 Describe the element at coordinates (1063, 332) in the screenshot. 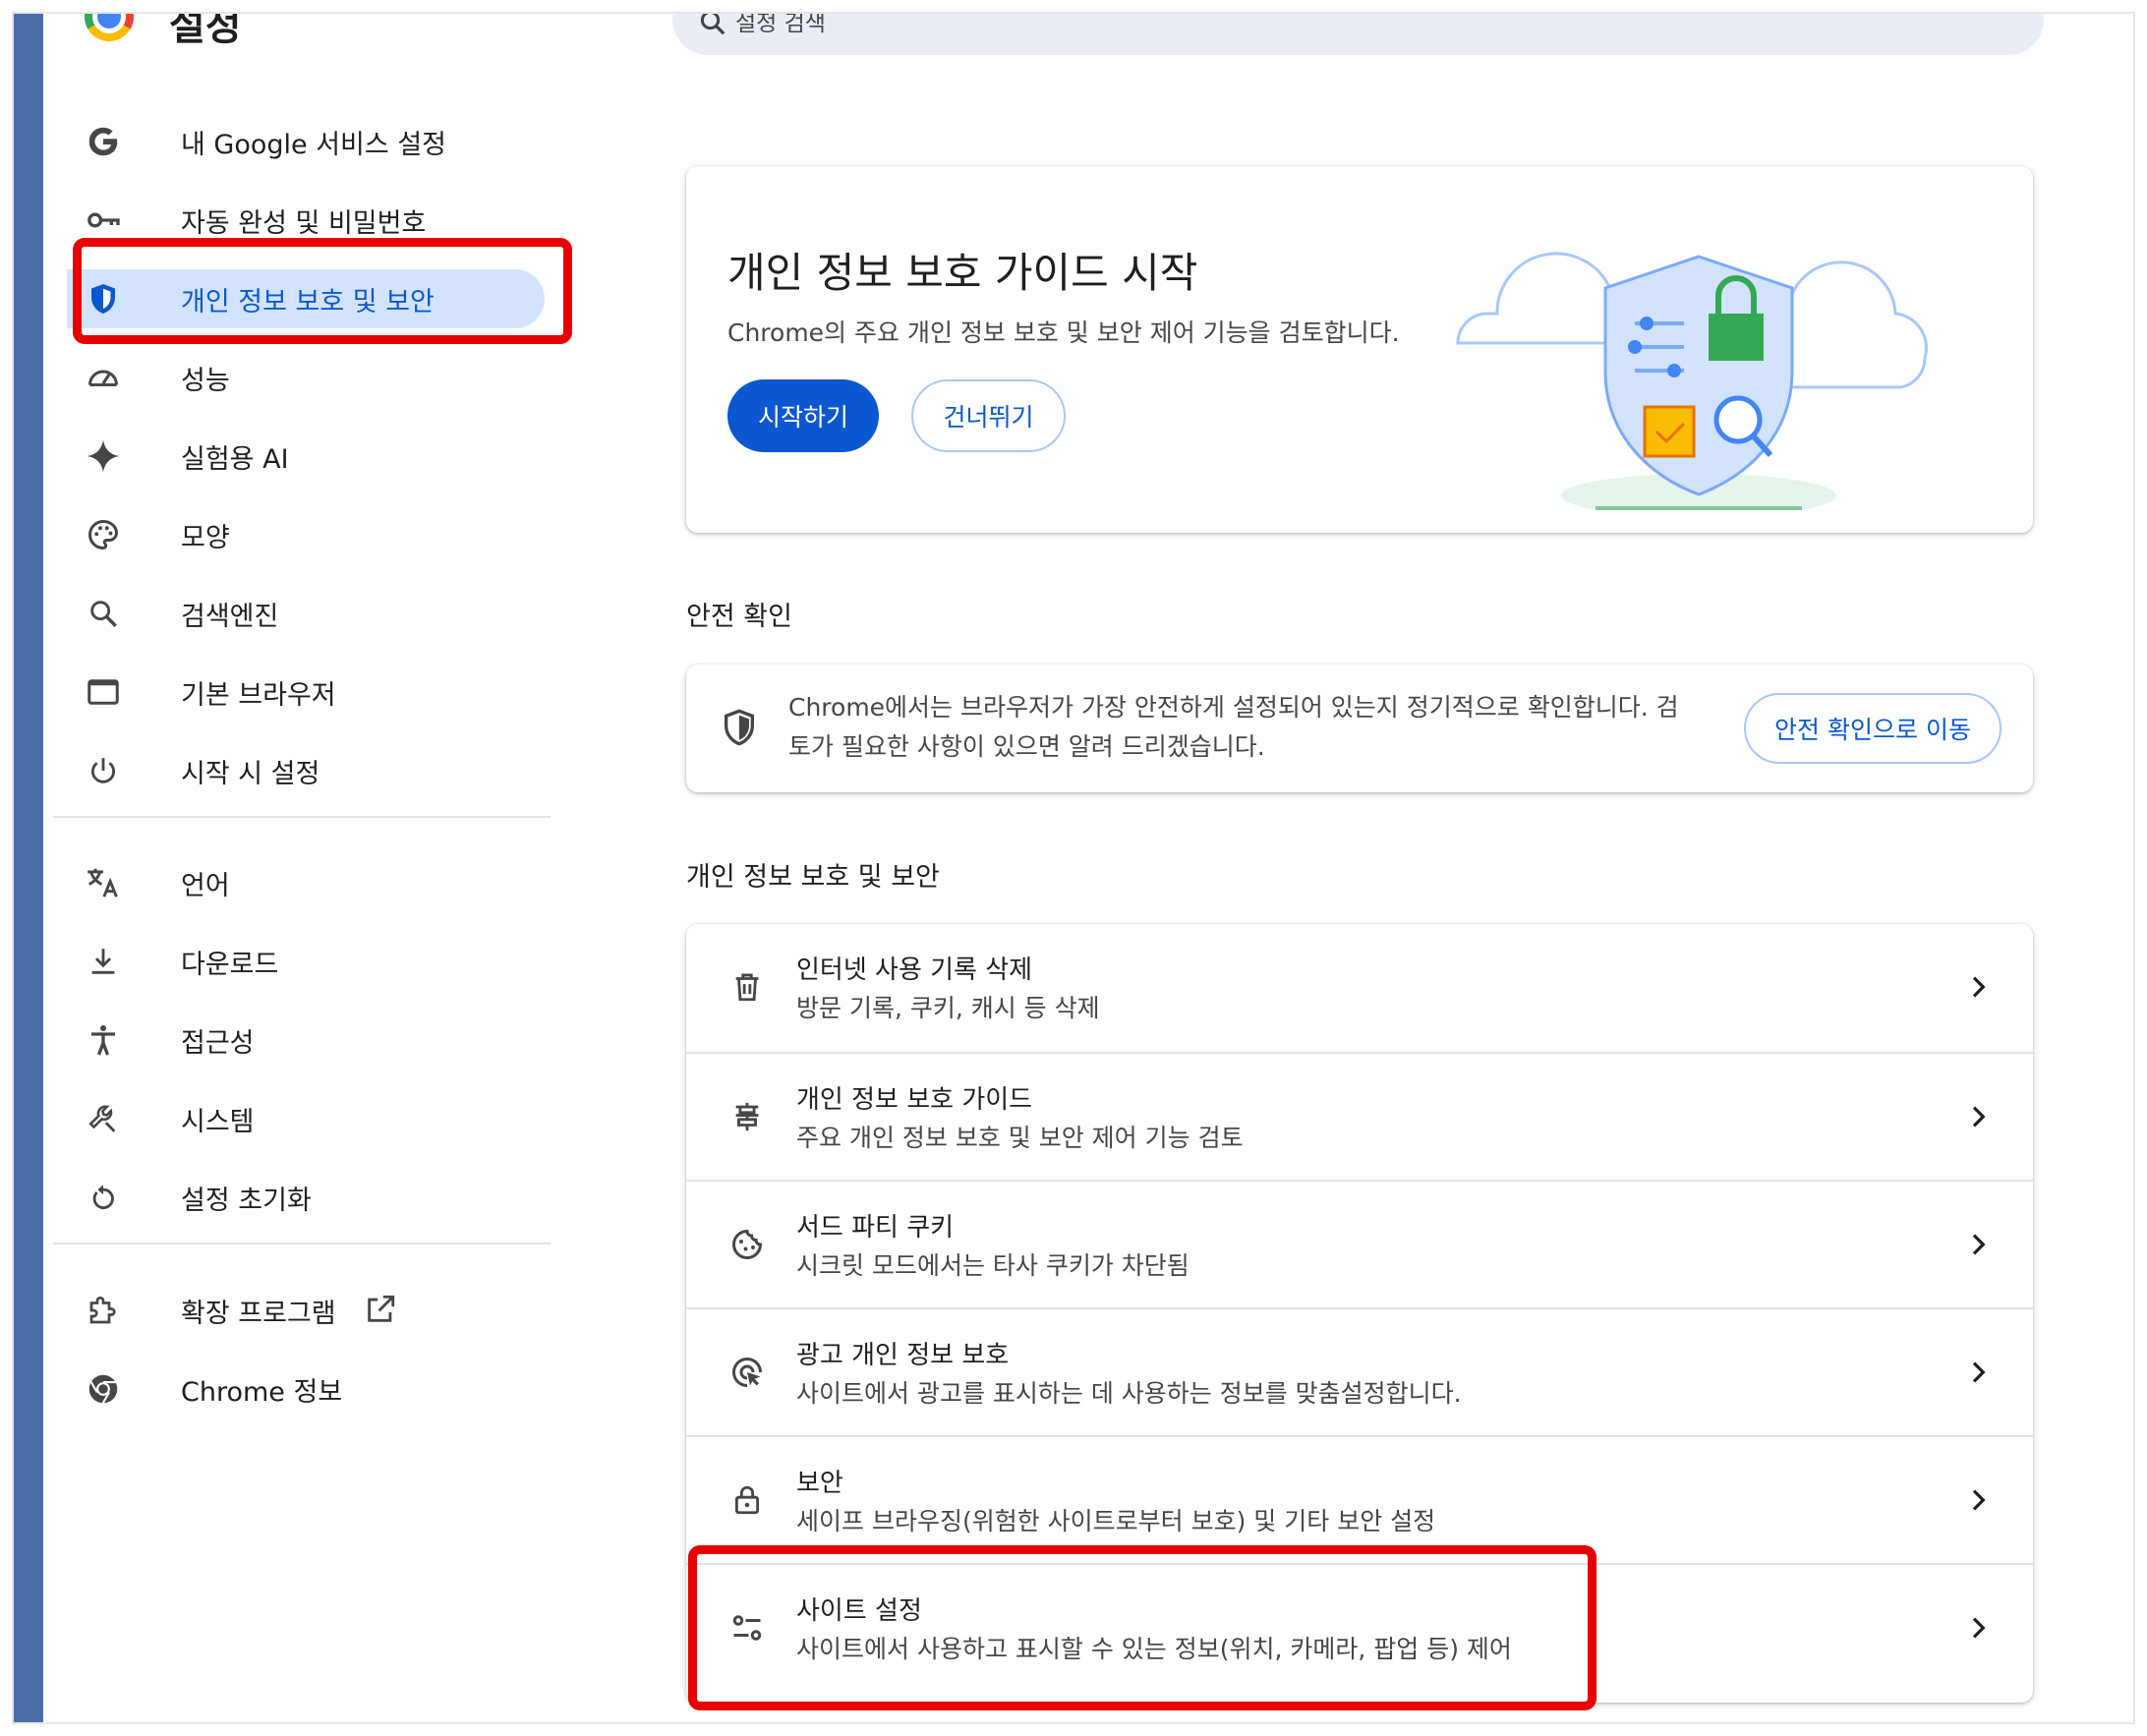

I see `privacy-guide-subtitle: Chrome의 주요 개인 정보 보호 및 보안 제어 기능을 검토합니다.` at that location.